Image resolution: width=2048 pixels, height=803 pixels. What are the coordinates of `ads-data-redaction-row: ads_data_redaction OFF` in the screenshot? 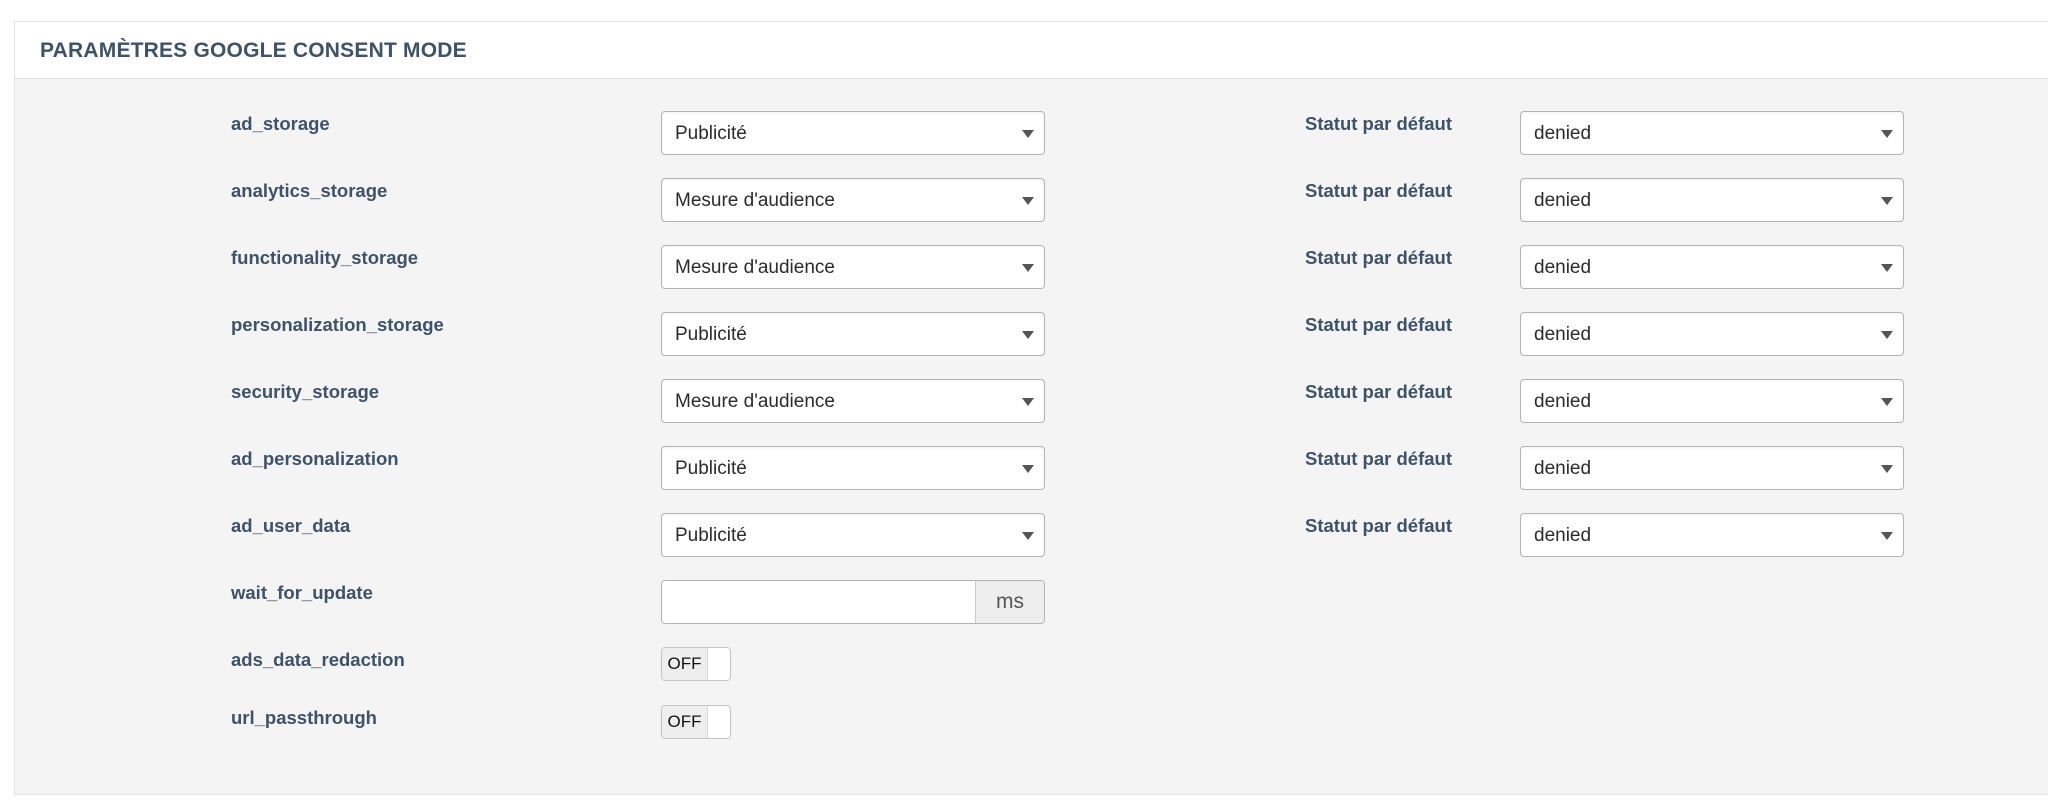 It's located at (1031, 669).